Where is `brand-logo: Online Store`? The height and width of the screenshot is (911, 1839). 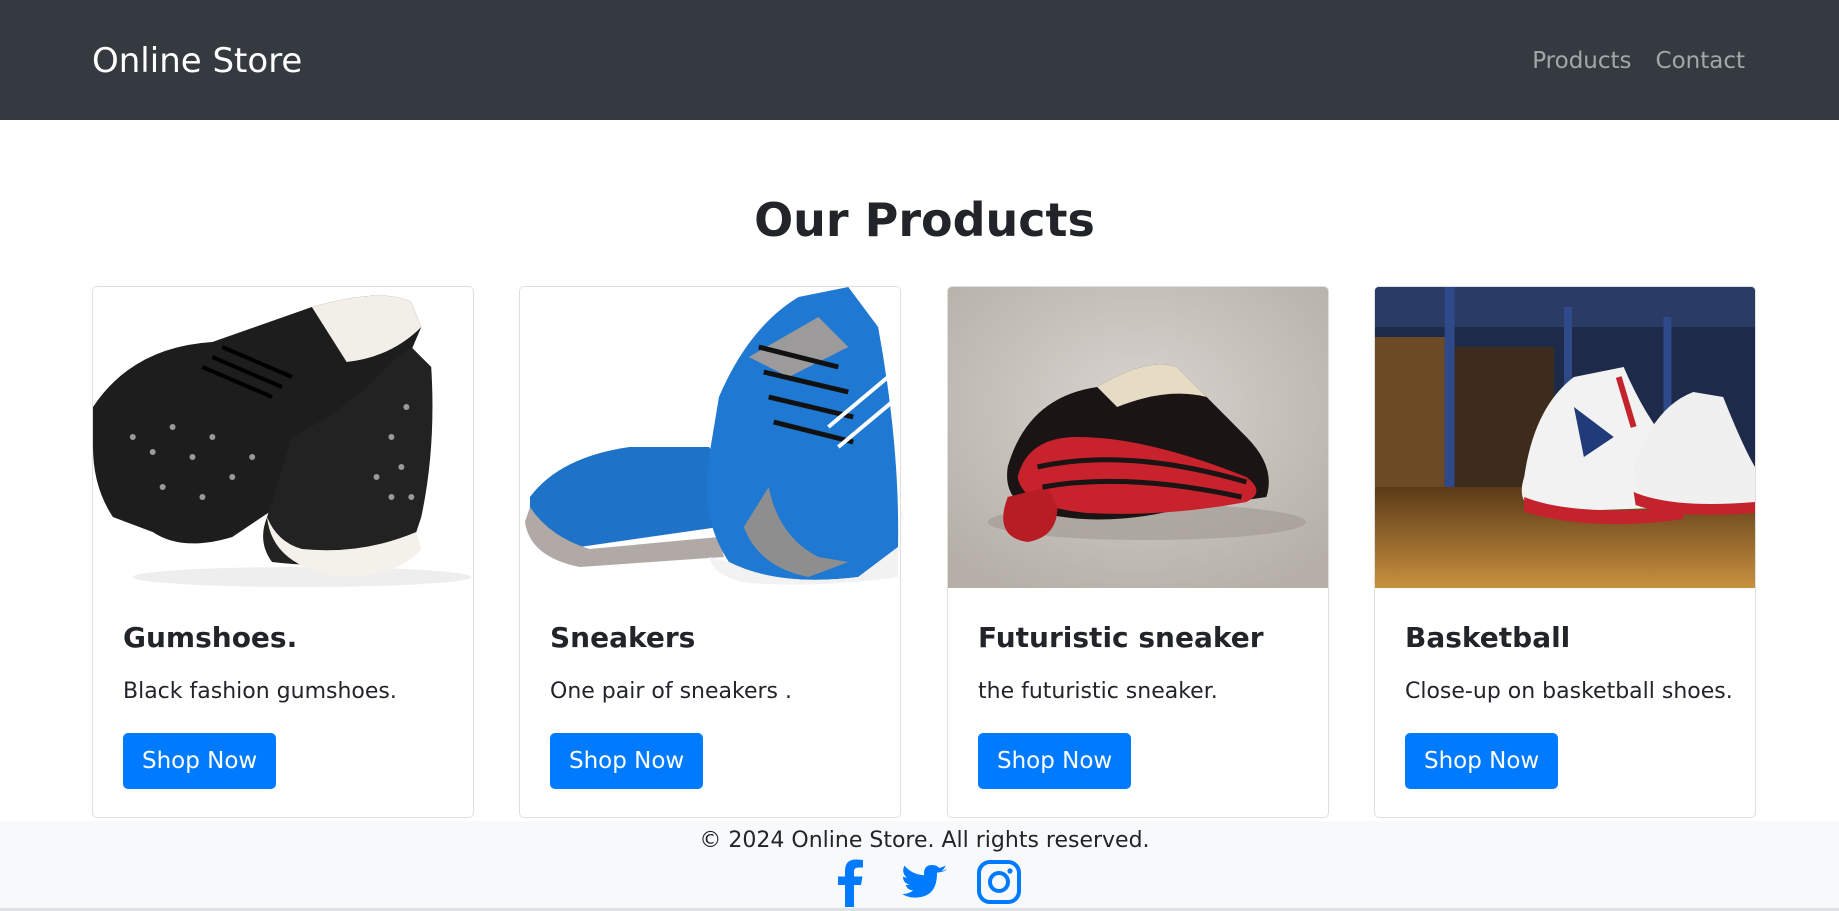 brand-logo: Online Store is located at coordinates (197, 61).